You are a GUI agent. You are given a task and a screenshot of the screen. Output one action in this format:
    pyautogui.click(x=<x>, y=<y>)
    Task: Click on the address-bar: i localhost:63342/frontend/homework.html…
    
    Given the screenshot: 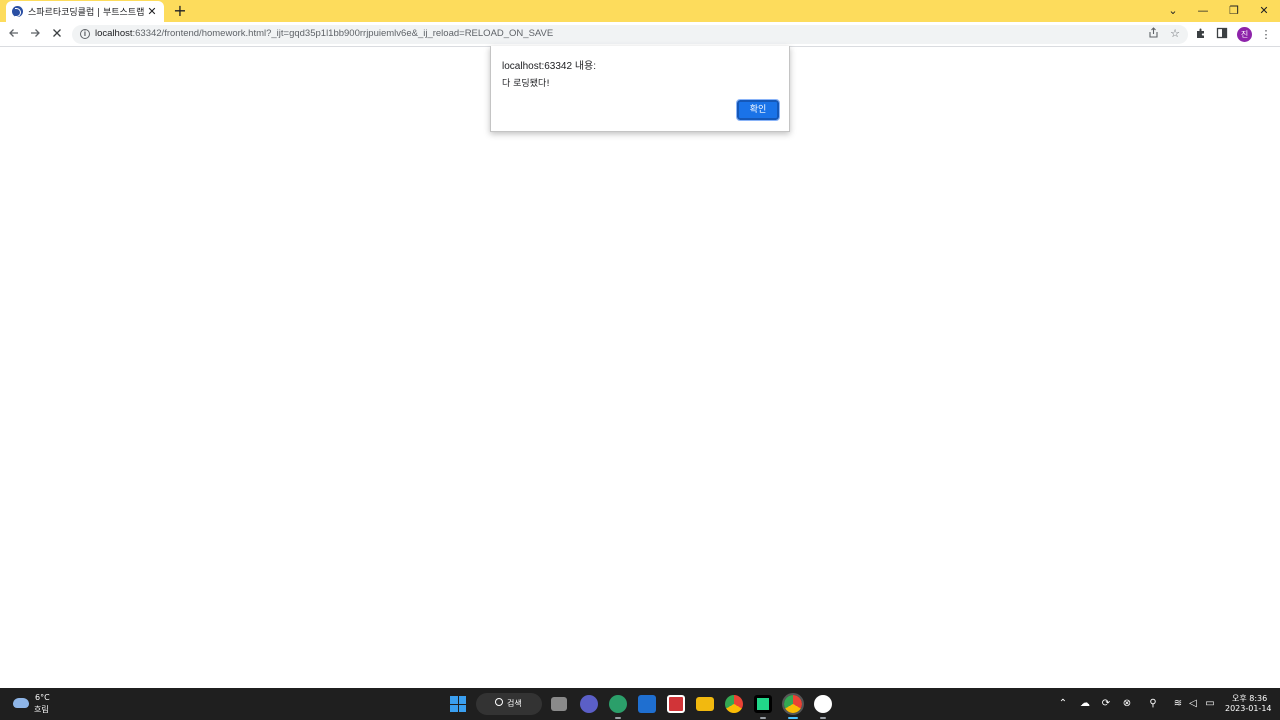 What is the action you would take?
    pyautogui.click(x=630, y=34)
    